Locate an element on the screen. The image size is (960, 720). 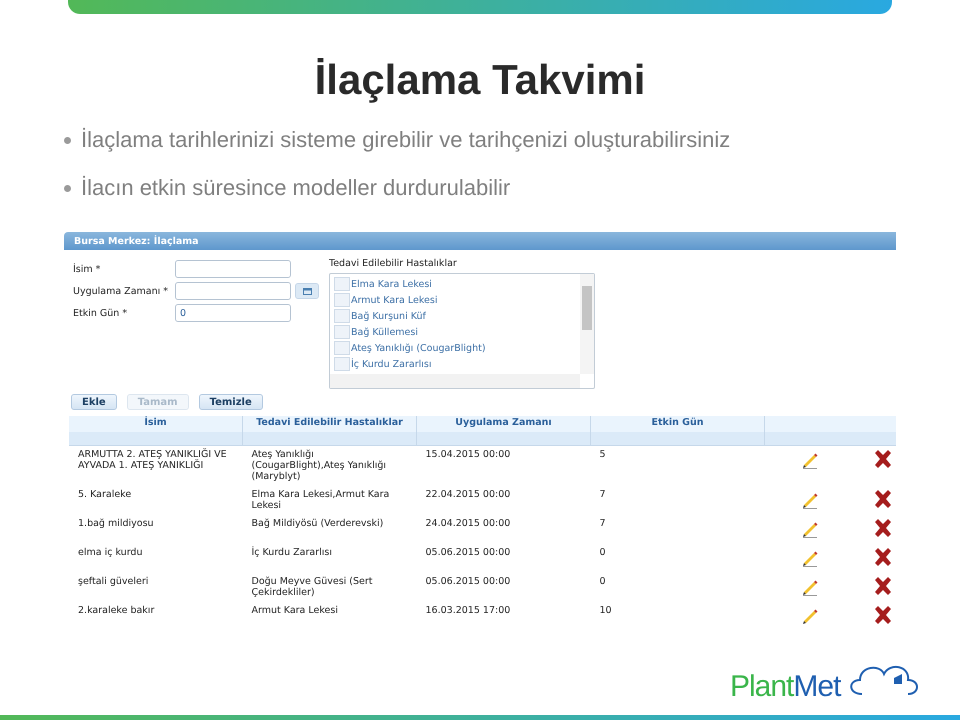
disease-item: Elma Kara Lekesi is located at coordinates (391, 284).